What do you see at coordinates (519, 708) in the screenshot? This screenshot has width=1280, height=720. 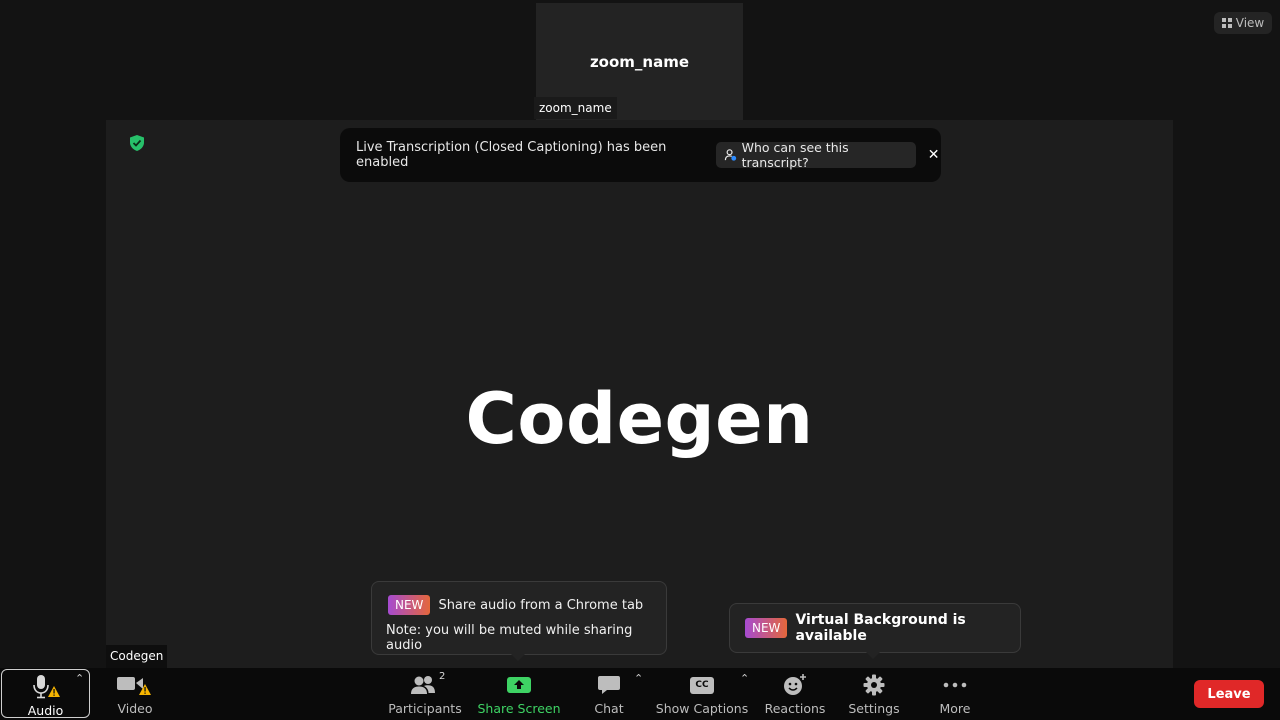 I see `share-screen-label: Share Screen` at bounding box center [519, 708].